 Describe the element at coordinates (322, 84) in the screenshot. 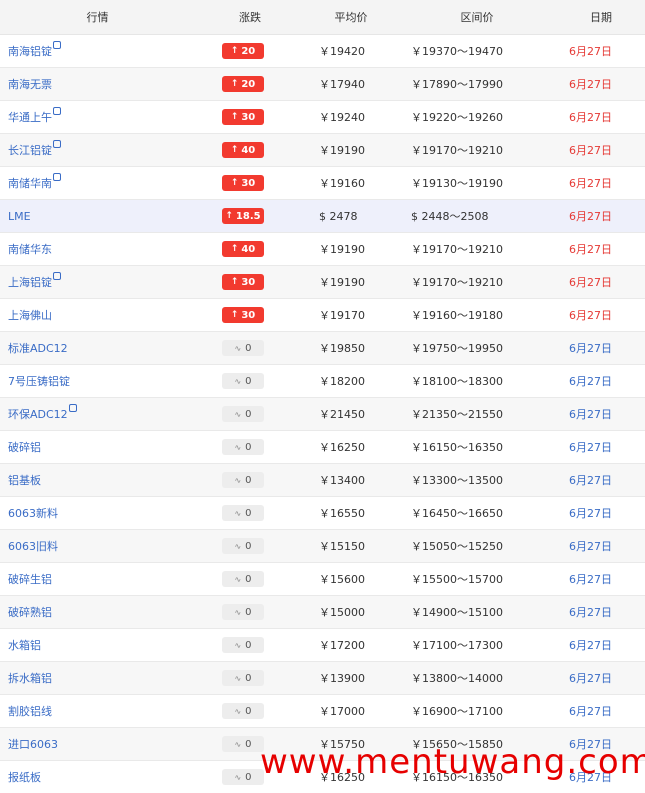

I see `table-row: 南海无票 ↑ 20 ￥17940 ￥17890～17990 6月27日` at that location.